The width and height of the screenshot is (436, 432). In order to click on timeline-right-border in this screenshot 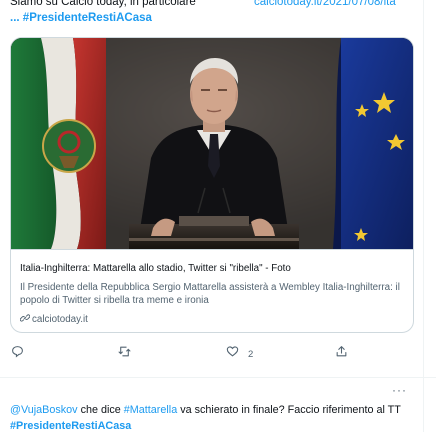, I will do `click(423, 216)`.